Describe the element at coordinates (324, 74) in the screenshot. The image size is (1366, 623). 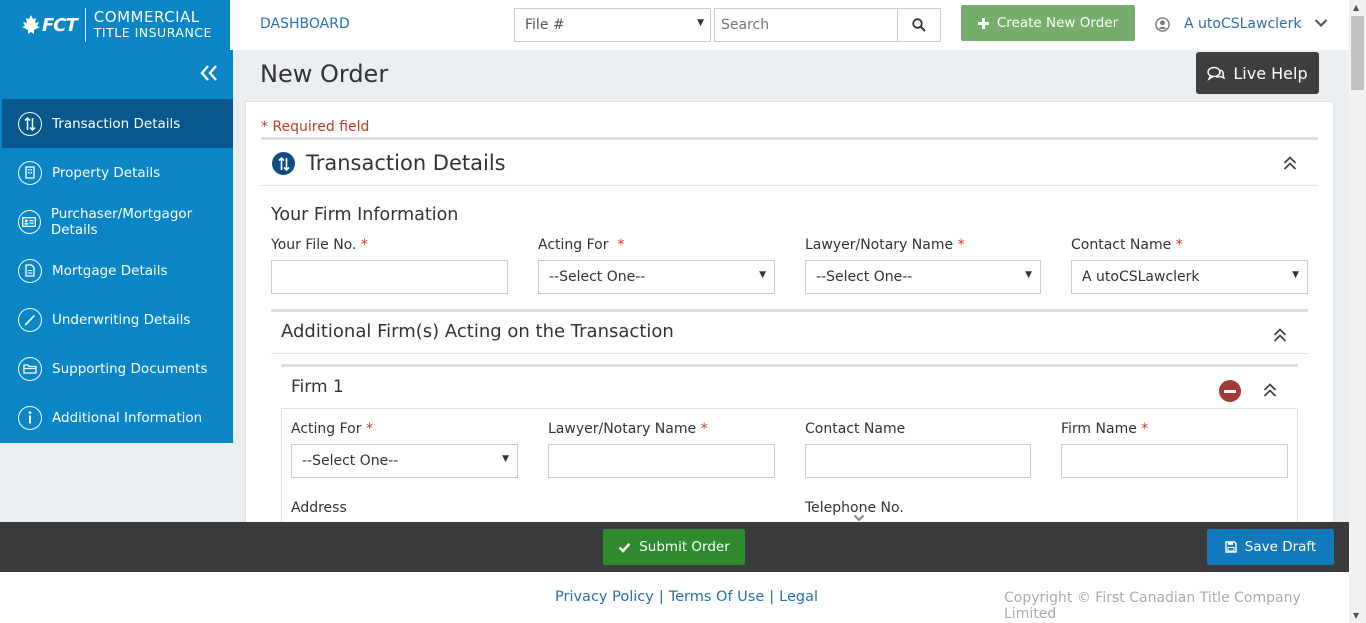
I see `page-title: New Order` at that location.